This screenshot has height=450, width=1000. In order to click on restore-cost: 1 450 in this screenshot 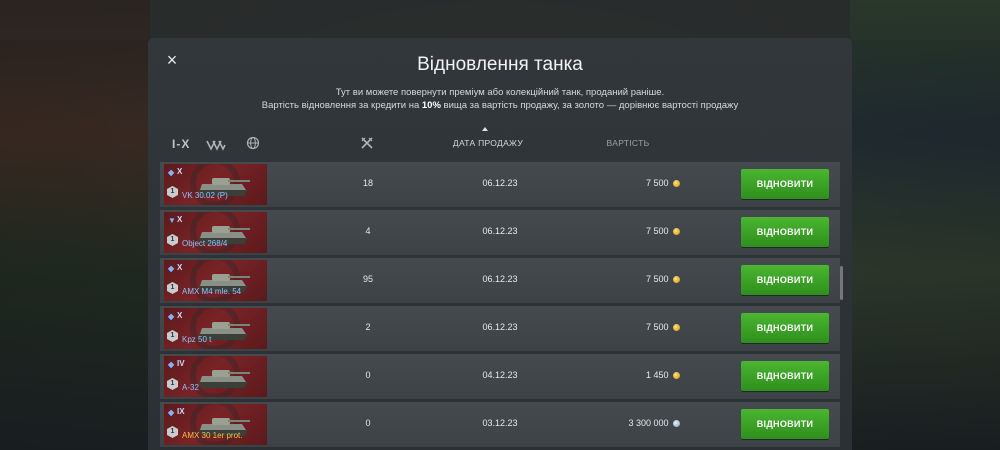, I will do `click(625, 375)`.